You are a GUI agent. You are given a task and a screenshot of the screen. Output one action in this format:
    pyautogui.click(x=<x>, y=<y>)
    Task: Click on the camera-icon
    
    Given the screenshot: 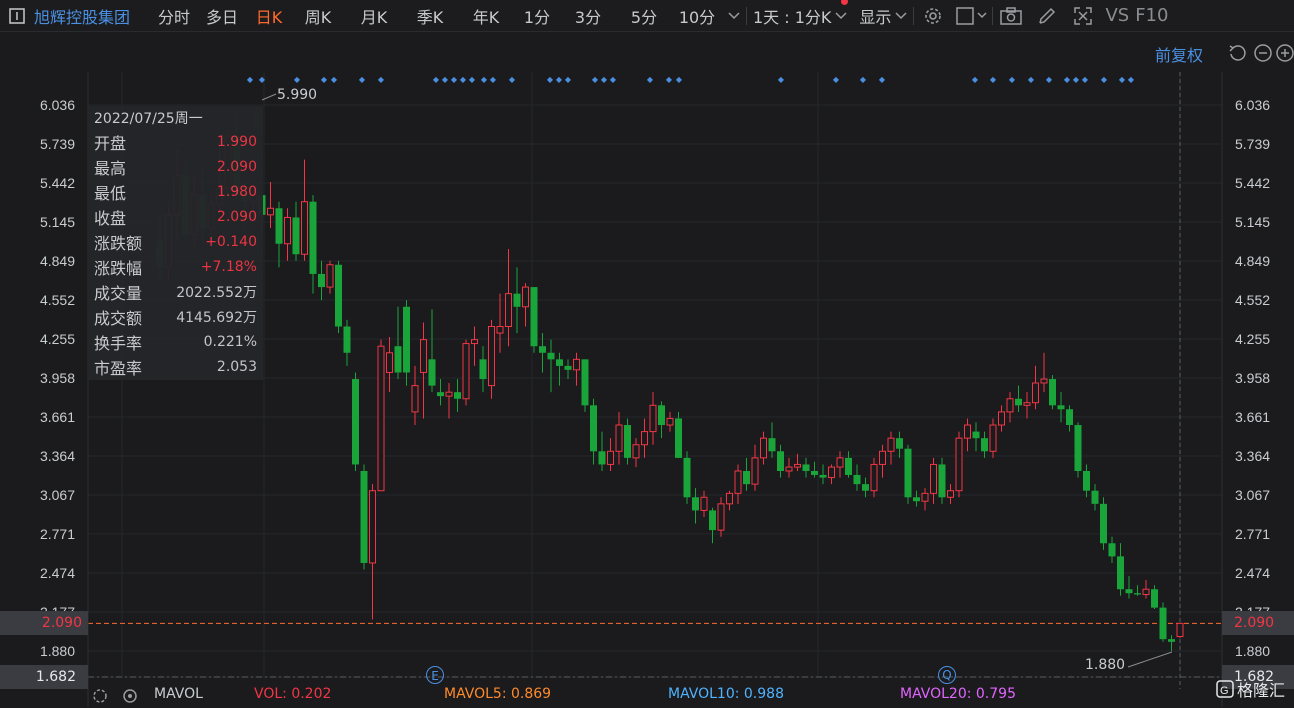 What is the action you would take?
    pyautogui.click(x=1011, y=16)
    